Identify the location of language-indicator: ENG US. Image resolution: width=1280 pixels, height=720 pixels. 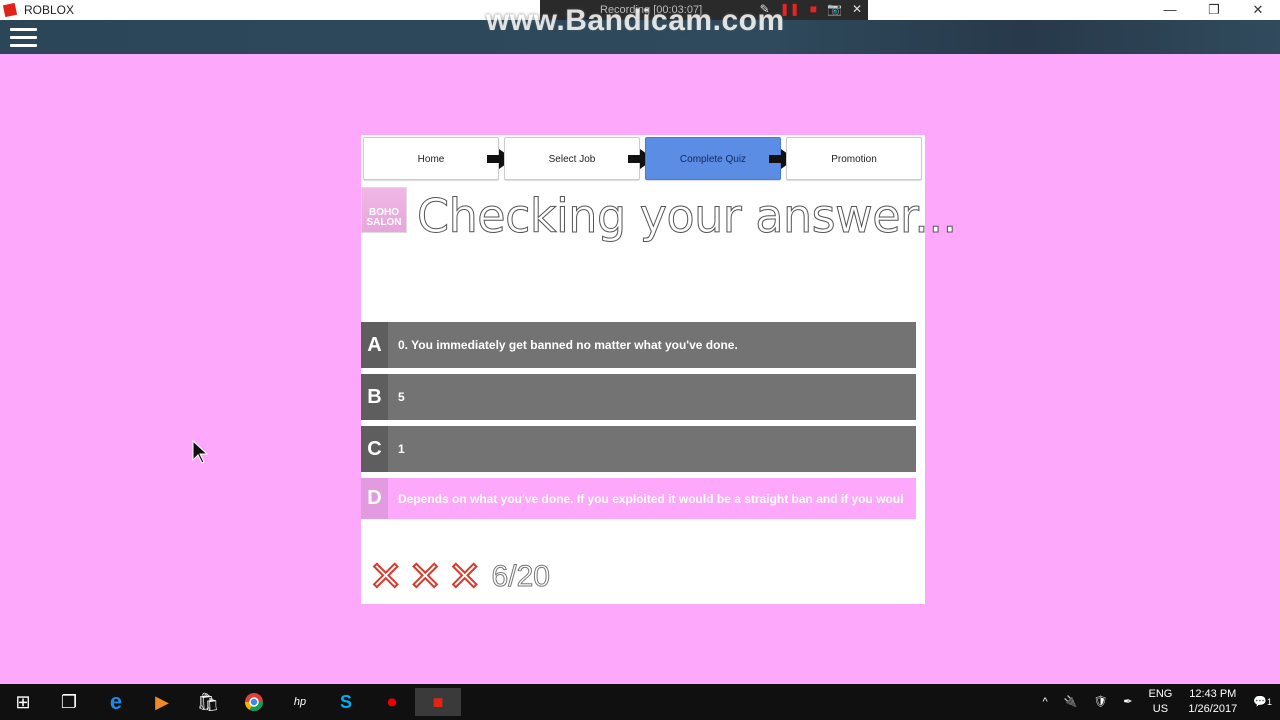
(1161, 702).